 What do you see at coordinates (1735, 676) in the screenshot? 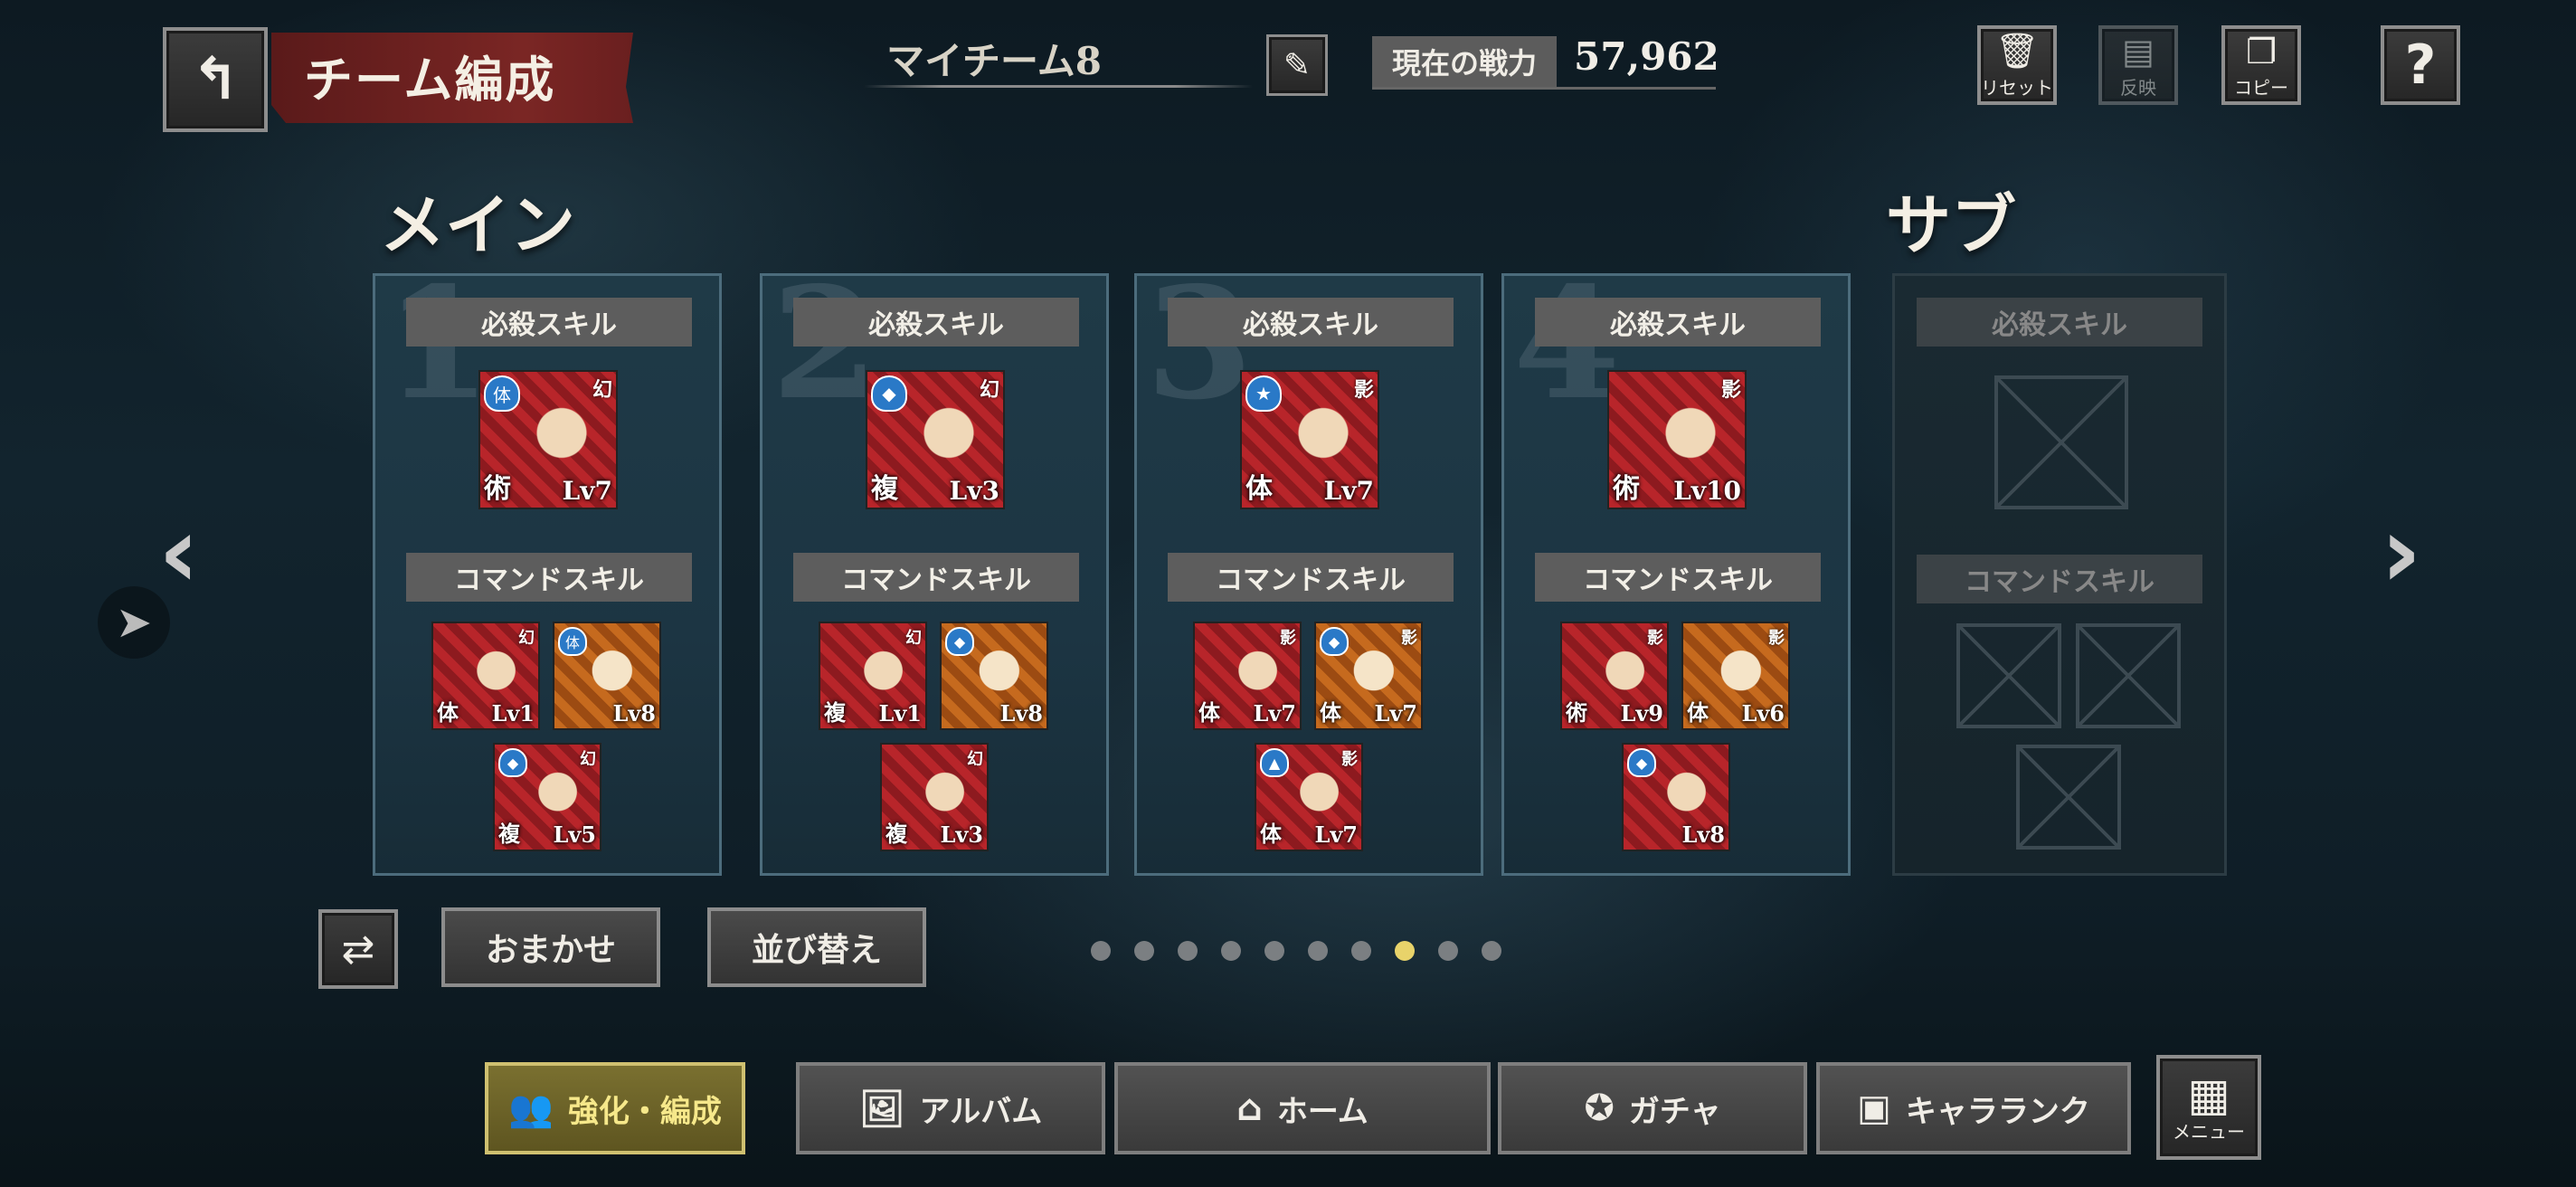
I see `command-skill-icon-2: 影 体 Lv6` at bounding box center [1735, 676].